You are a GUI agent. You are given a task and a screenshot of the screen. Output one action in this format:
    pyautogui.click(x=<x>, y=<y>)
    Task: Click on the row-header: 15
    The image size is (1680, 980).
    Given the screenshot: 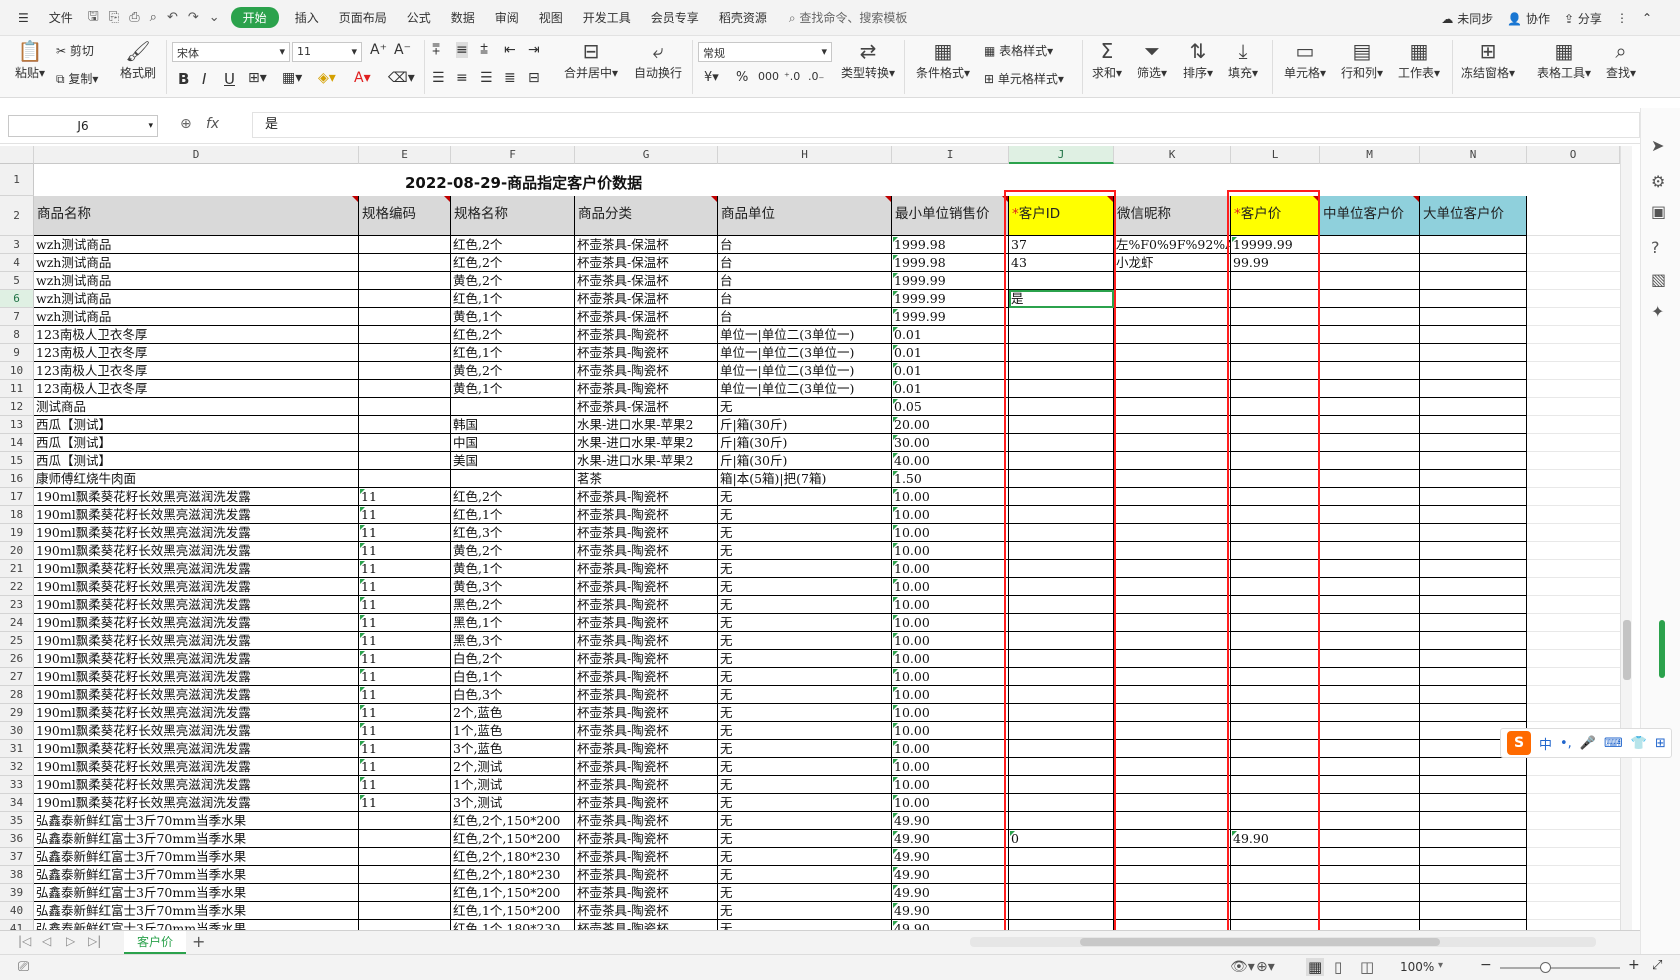 What is the action you would take?
    pyautogui.click(x=17, y=461)
    